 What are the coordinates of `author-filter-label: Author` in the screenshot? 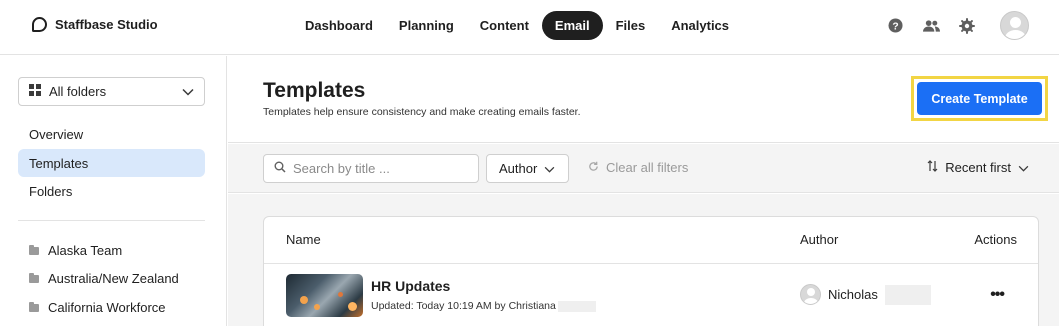 It's located at (518, 168).